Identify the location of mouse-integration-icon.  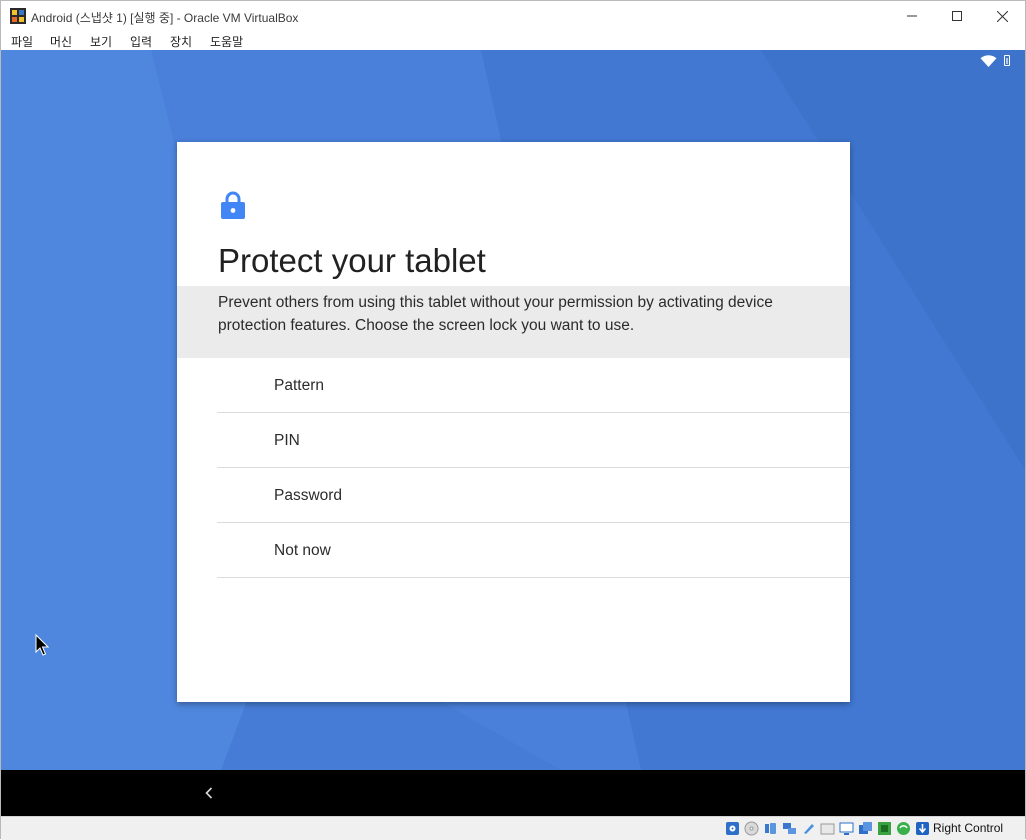
(884, 828).